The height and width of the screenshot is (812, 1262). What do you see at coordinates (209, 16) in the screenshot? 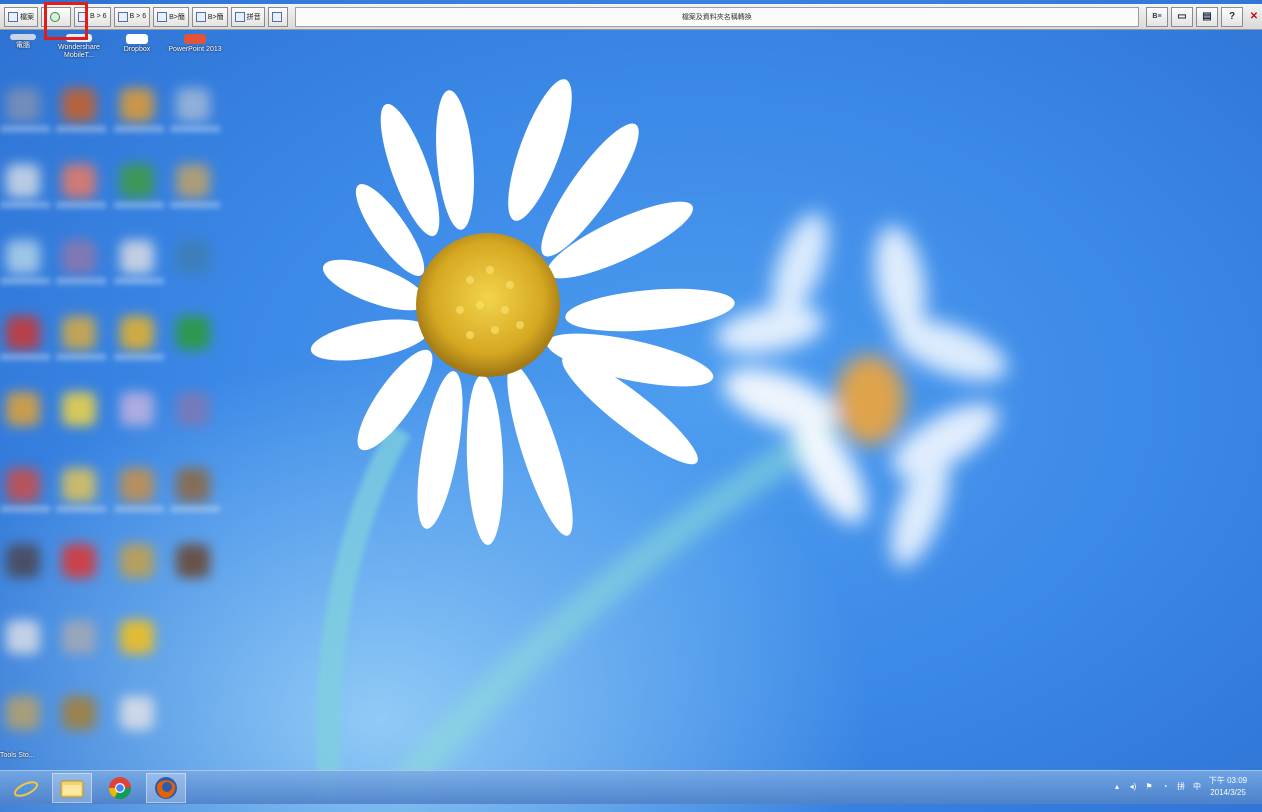
I see `toolbar-button-simplified-2: B>簡` at bounding box center [209, 16].